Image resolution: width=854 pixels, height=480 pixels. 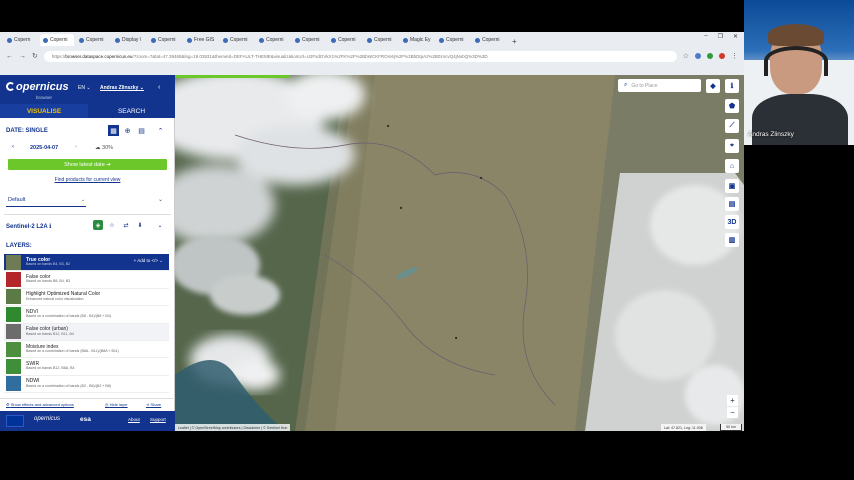 What do you see at coordinates (732, 400) in the screenshot?
I see `zoom-in-button: +` at bounding box center [732, 400].